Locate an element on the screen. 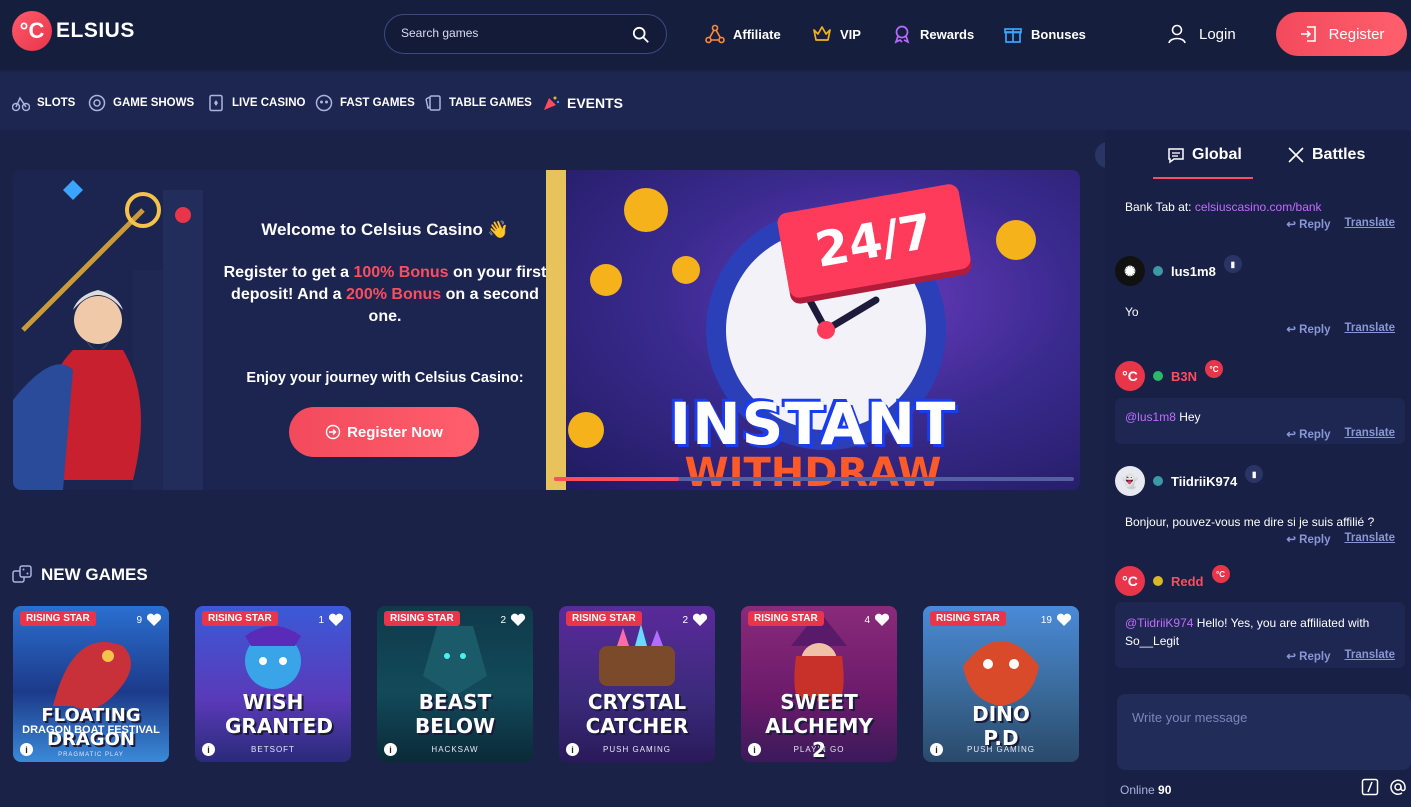 Image resolution: width=1411 pixels, height=807 pixels. search-input is located at coordinates (511, 33).